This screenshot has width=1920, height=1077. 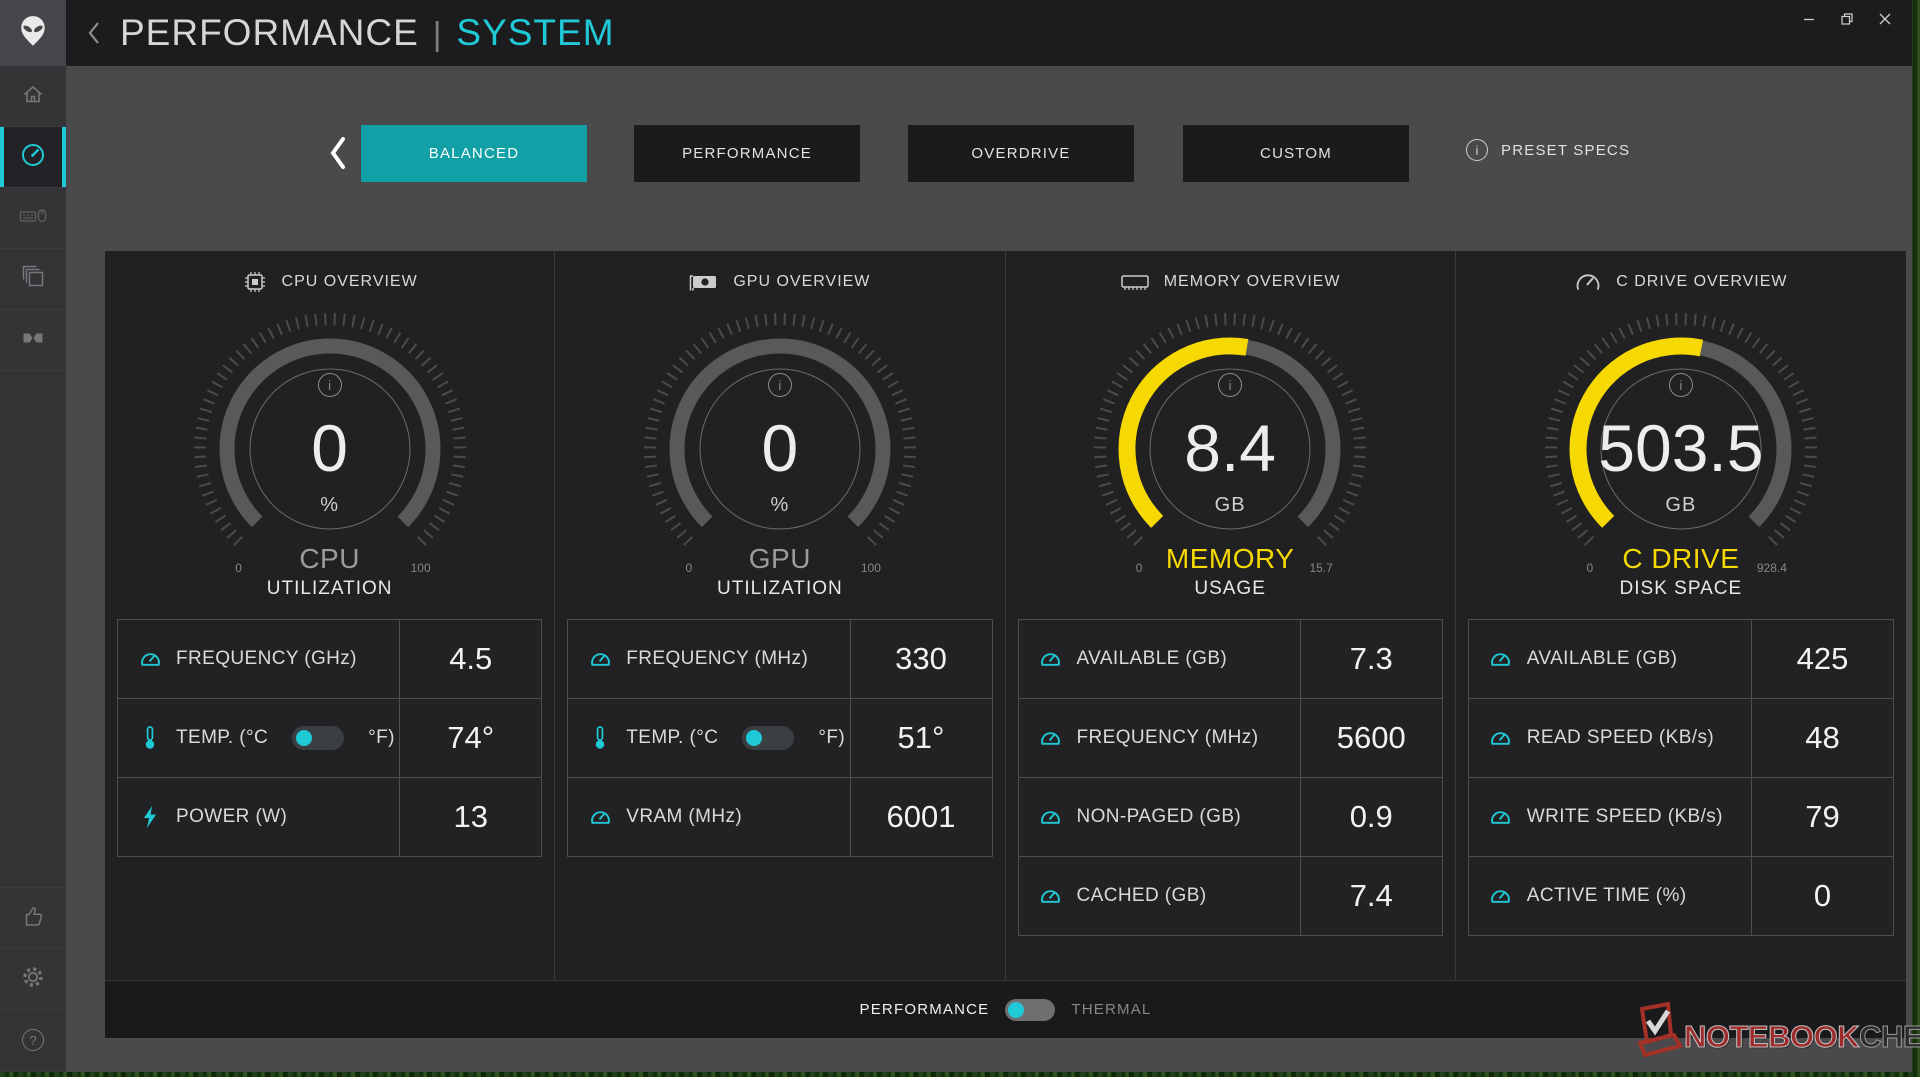 I want to click on sidebar-item-home, so click(x=33, y=96).